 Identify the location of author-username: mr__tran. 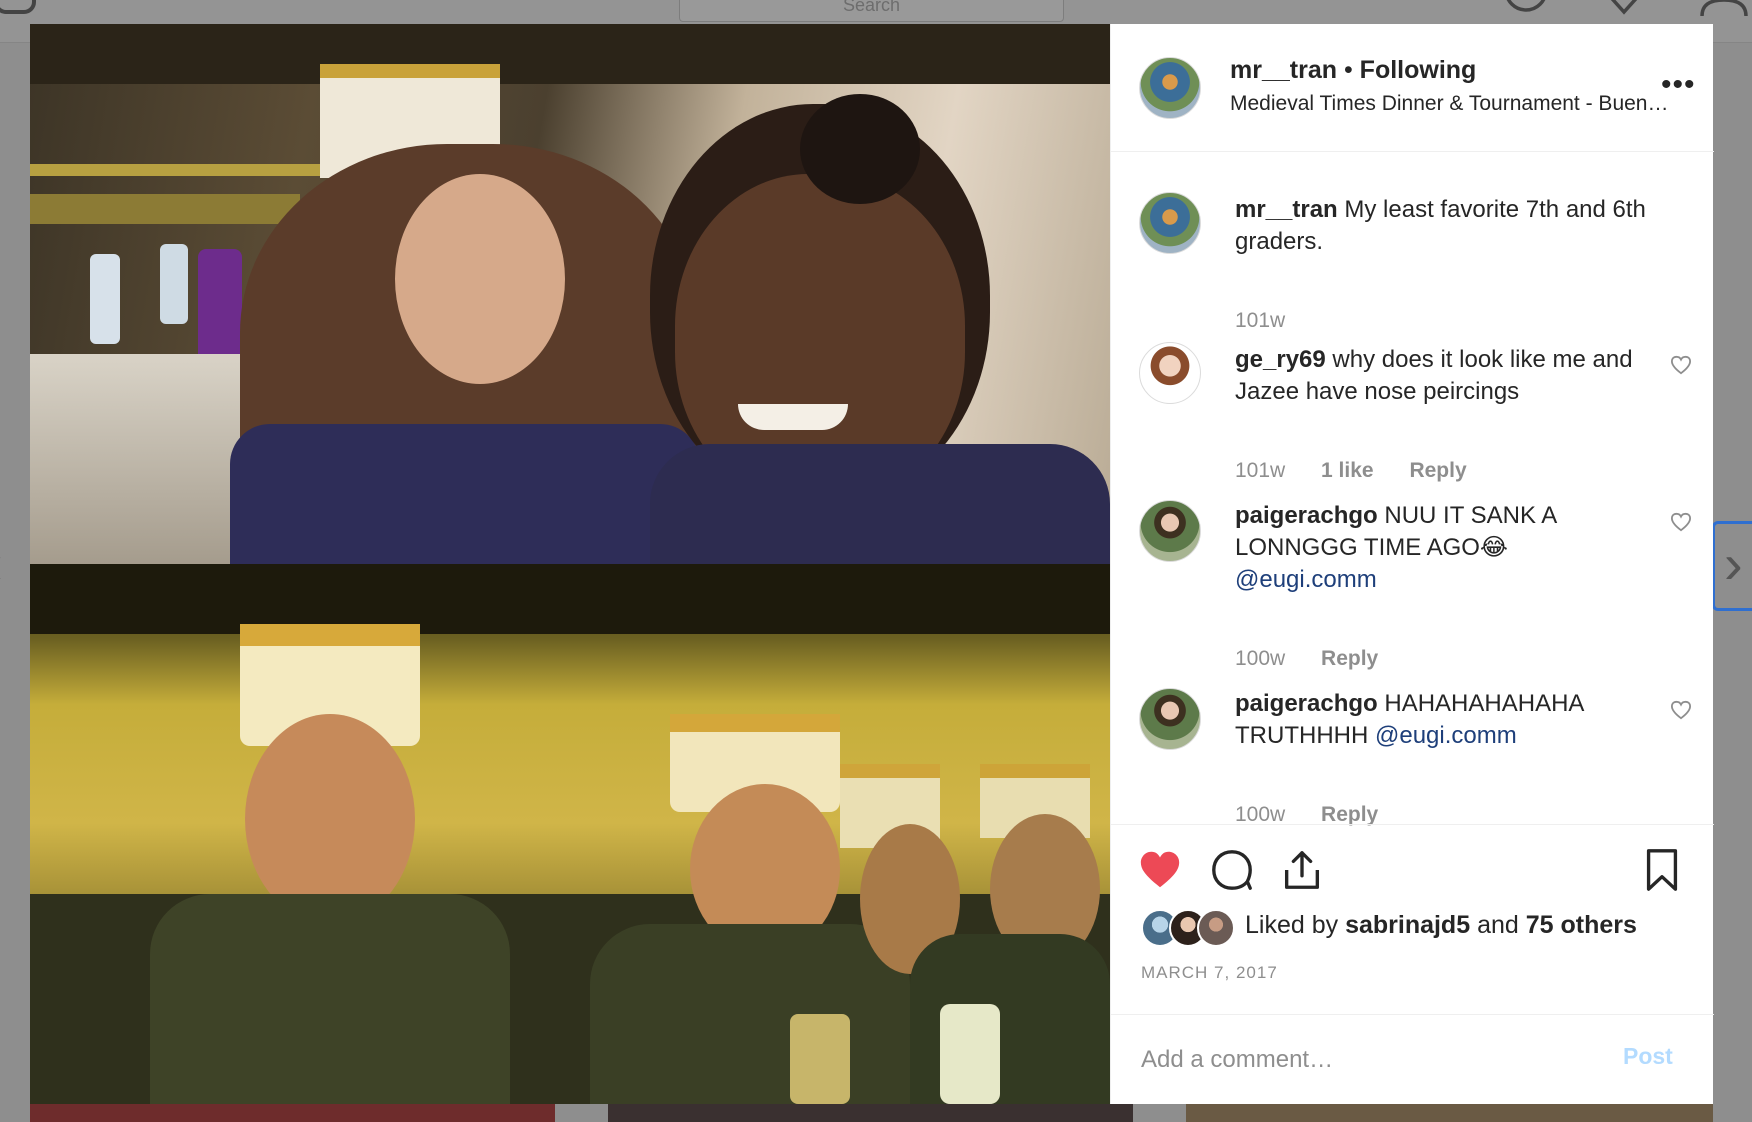
(1283, 70).